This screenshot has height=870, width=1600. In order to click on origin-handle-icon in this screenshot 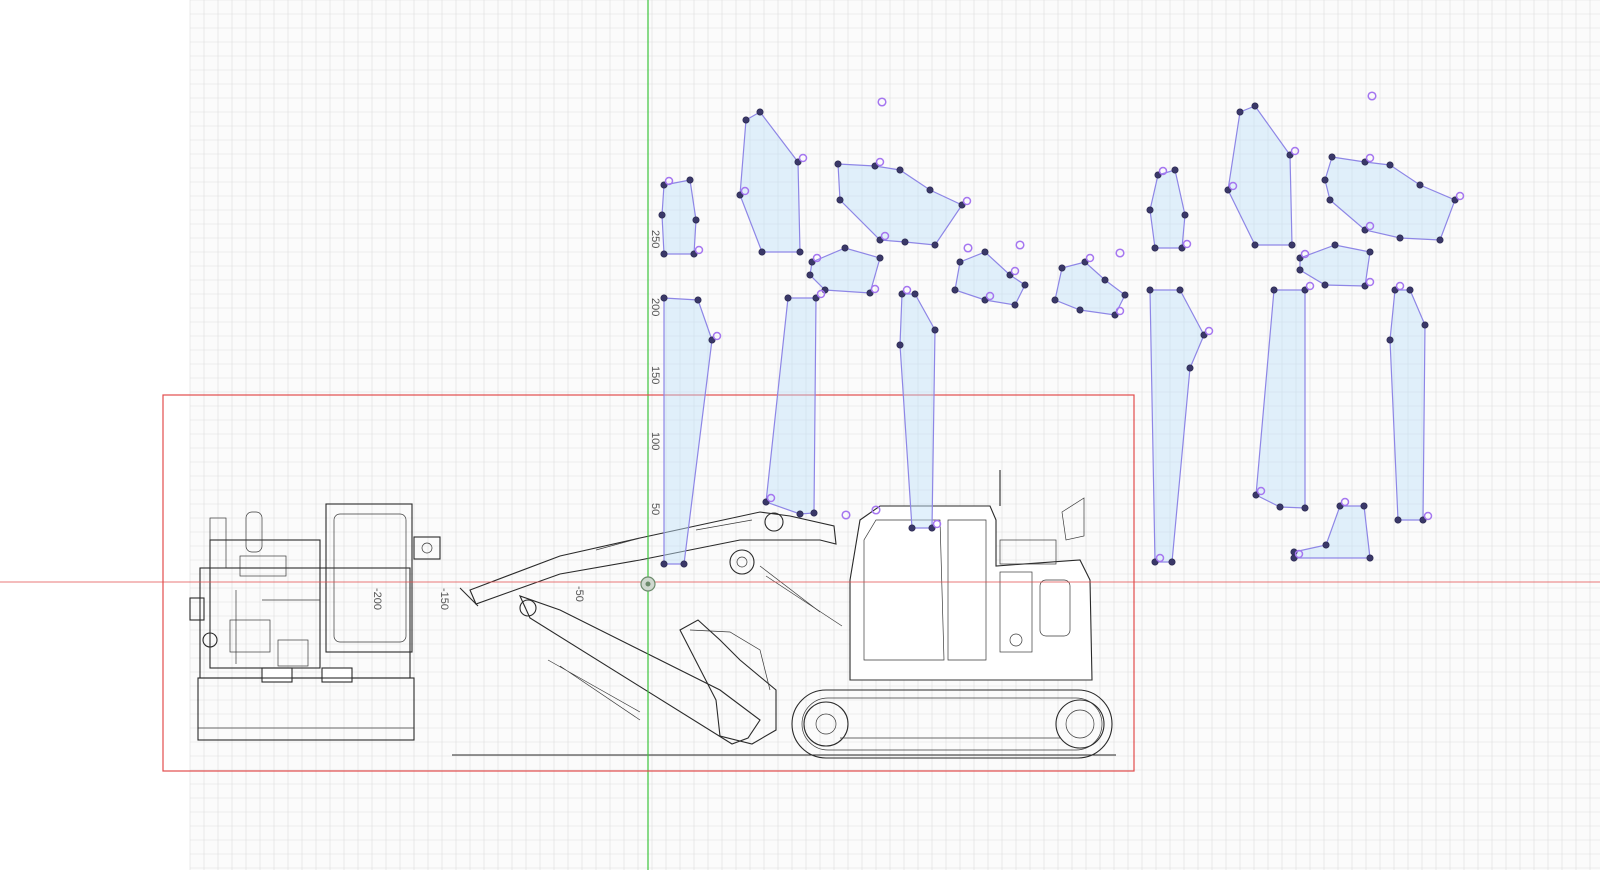, I will do `click(648, 584)`.